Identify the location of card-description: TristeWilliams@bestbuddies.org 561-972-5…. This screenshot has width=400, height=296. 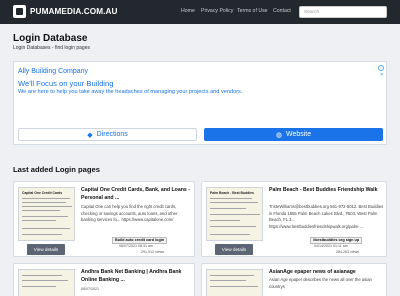
(326, 216).